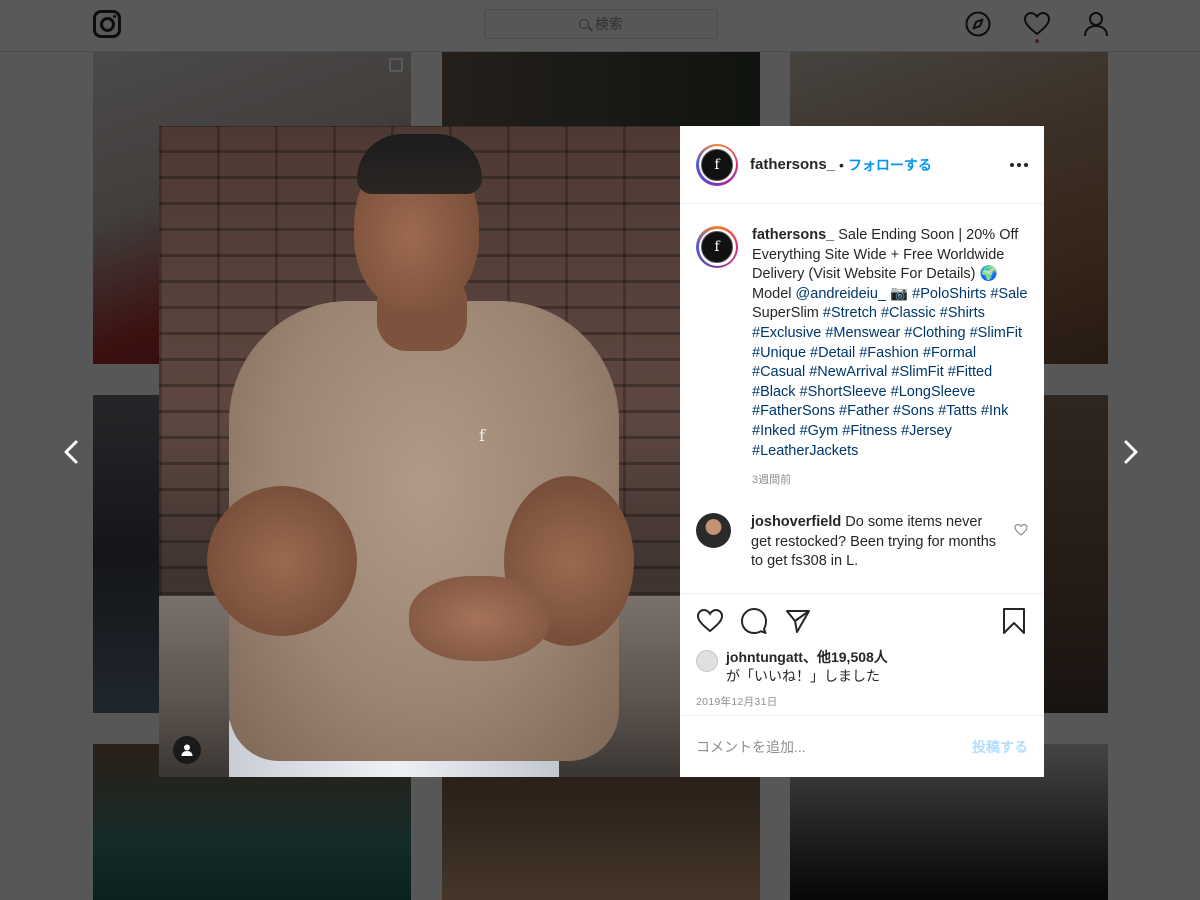  I want to click on camera-emoji: 📷, so click(899, 293).